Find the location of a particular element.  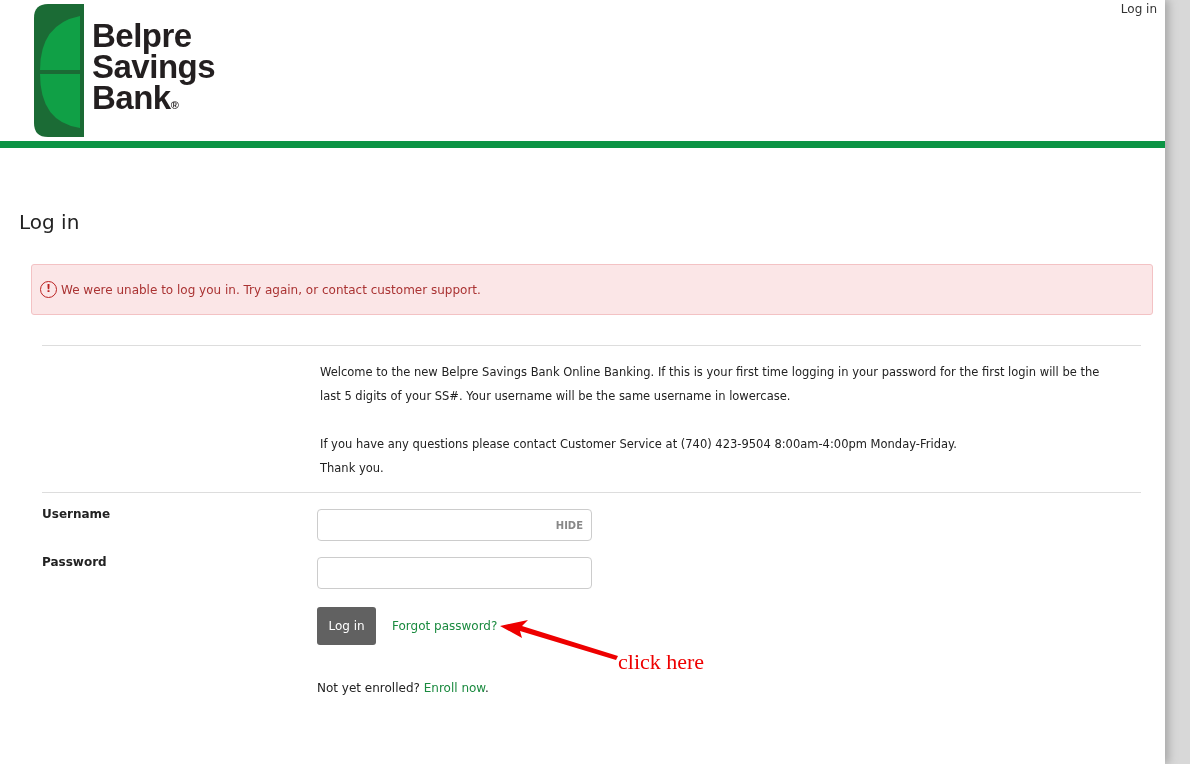

welcome-paragraph: Welcome to the new Belpre Savings Bank Online Banking. If this is your first time logging in your password for the first login will be the last 5 digits of your SS#. Your username will be the same username in lowercase. is located at coordinates (710, 384).